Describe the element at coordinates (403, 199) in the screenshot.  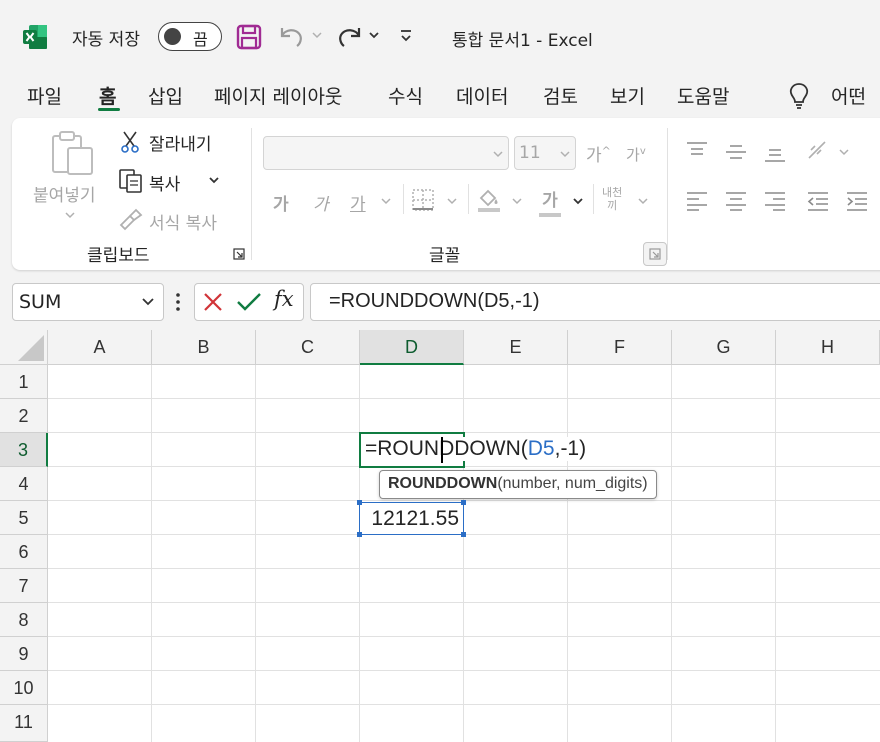
I see `divider` at that location.